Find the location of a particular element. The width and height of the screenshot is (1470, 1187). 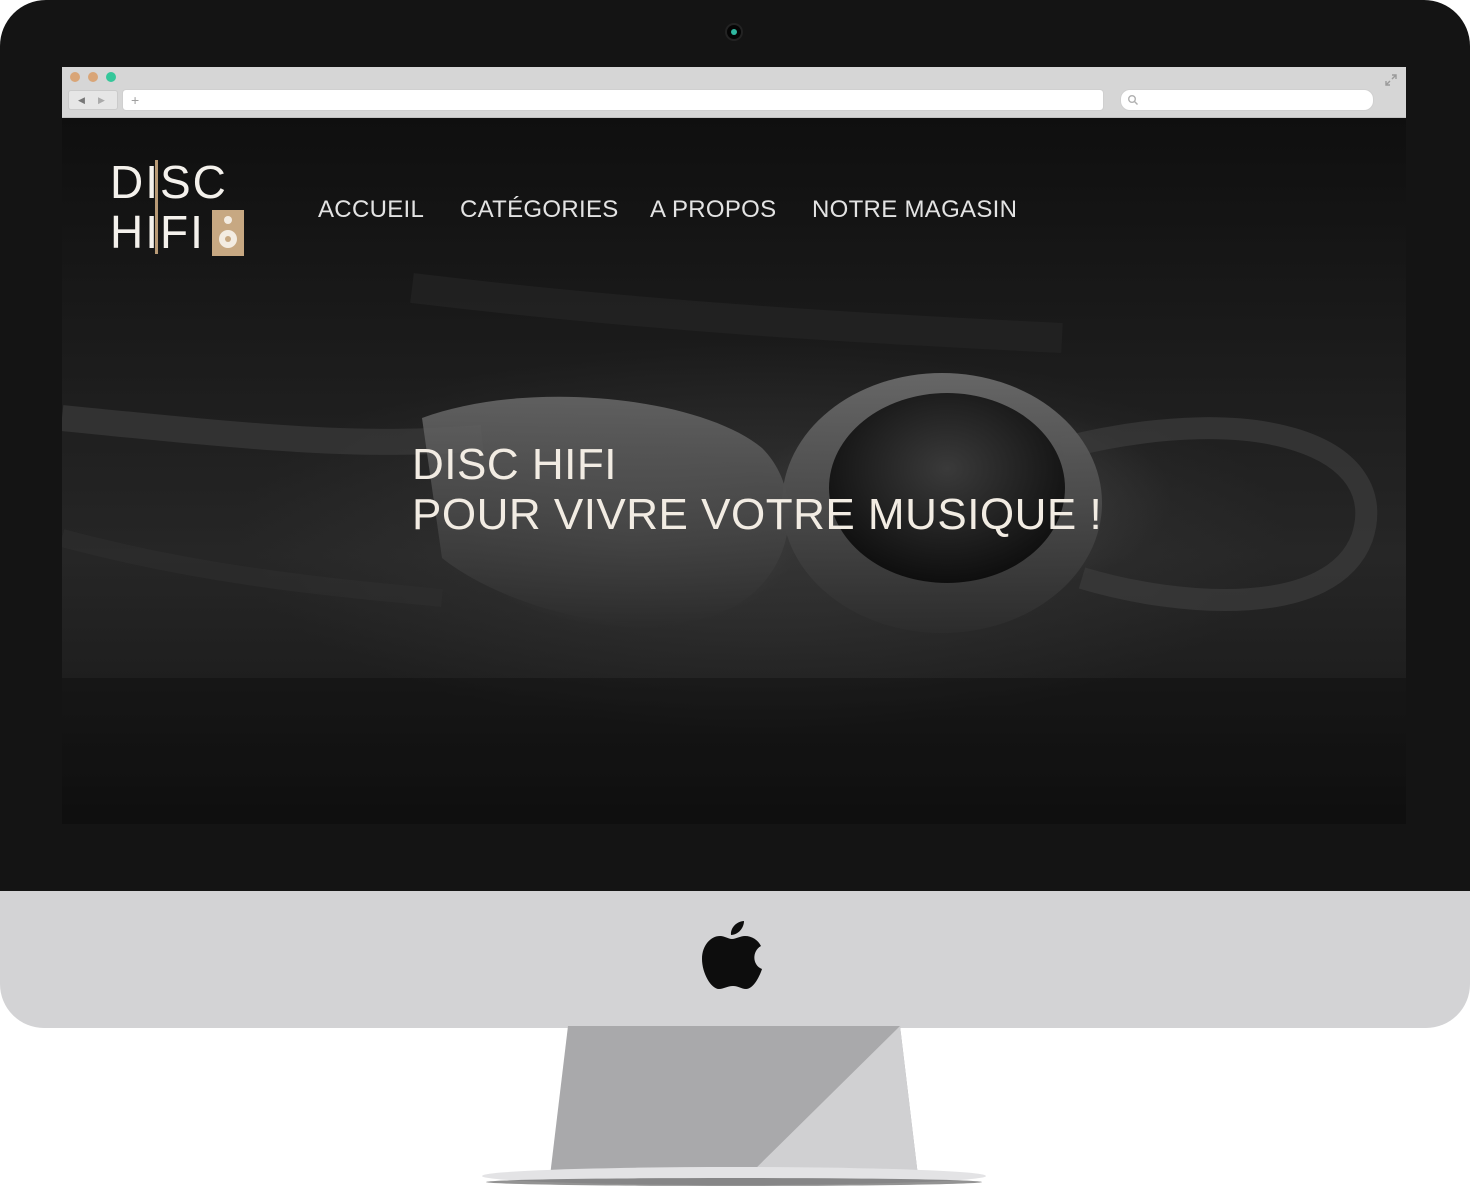

speaker-icon is located at coordinates (228, 233).